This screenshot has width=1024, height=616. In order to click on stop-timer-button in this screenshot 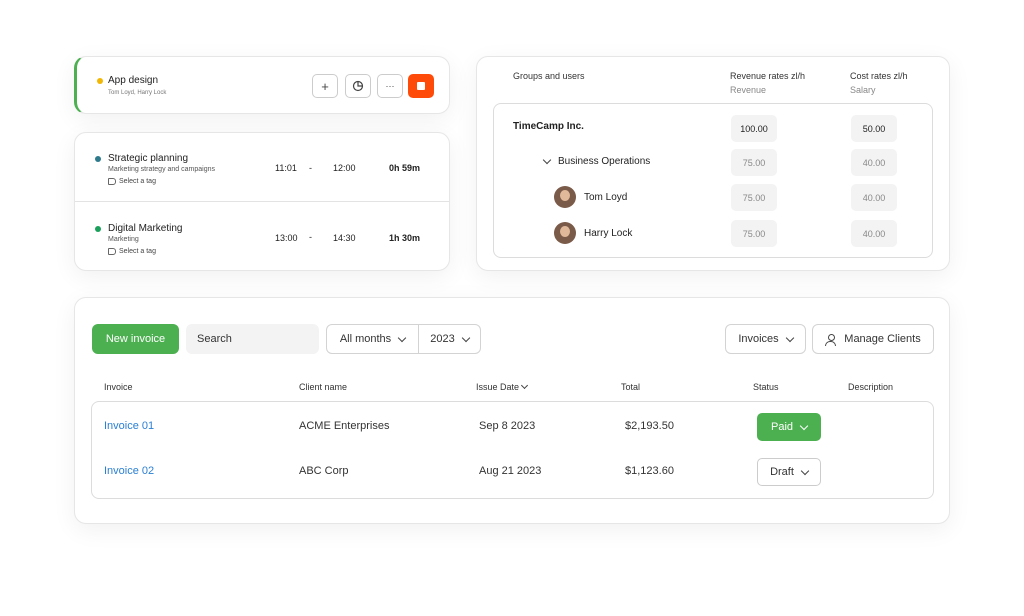, I will do `click(421, 86)`.